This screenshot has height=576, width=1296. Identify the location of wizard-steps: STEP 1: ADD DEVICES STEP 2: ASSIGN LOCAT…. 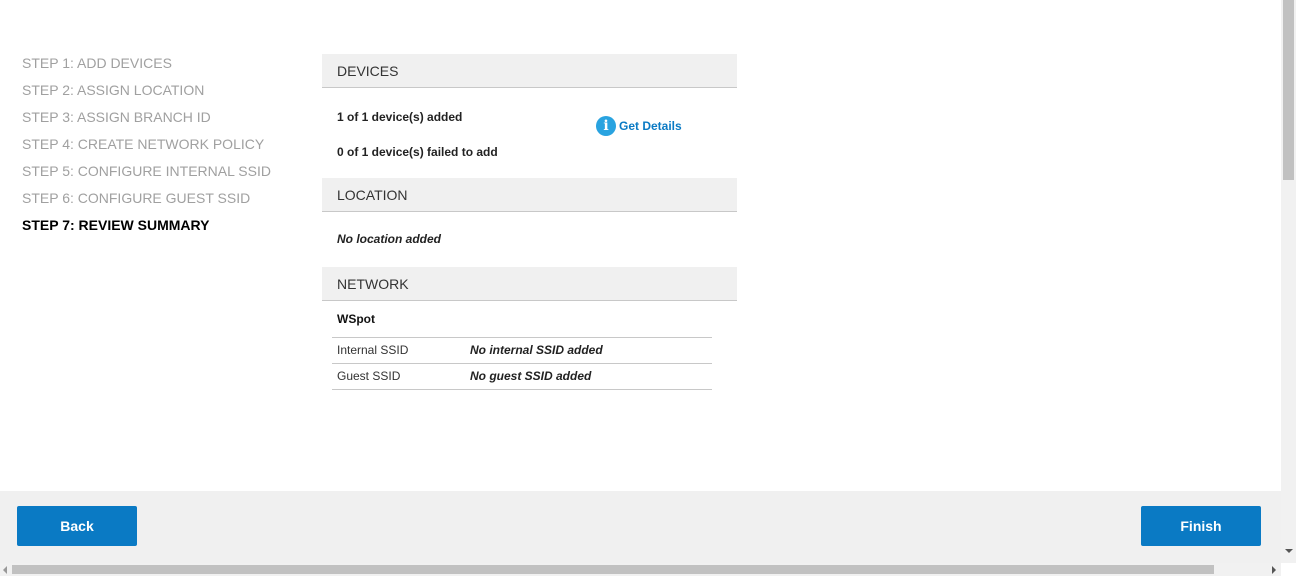
(146, 149).